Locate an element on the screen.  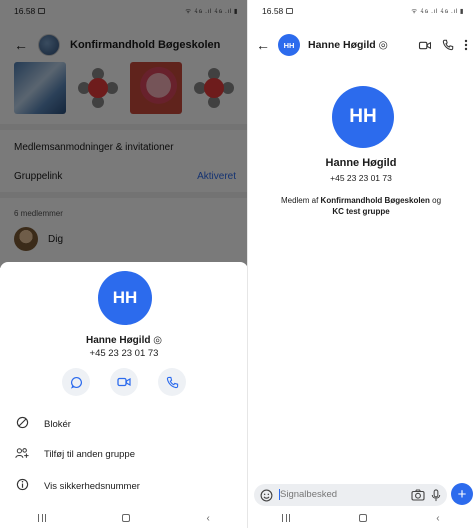
contact-name: Hanne Høgild ◎ is located at coordinates (124, 340).